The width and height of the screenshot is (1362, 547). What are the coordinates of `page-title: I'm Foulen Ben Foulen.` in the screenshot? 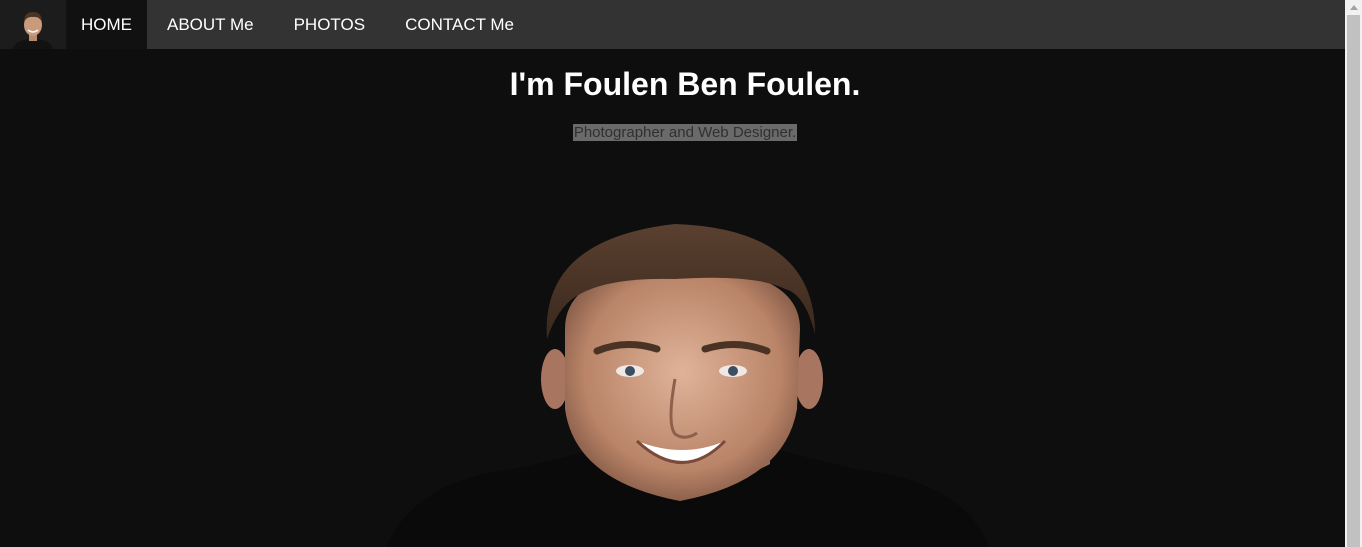 It's located at (685, 84).